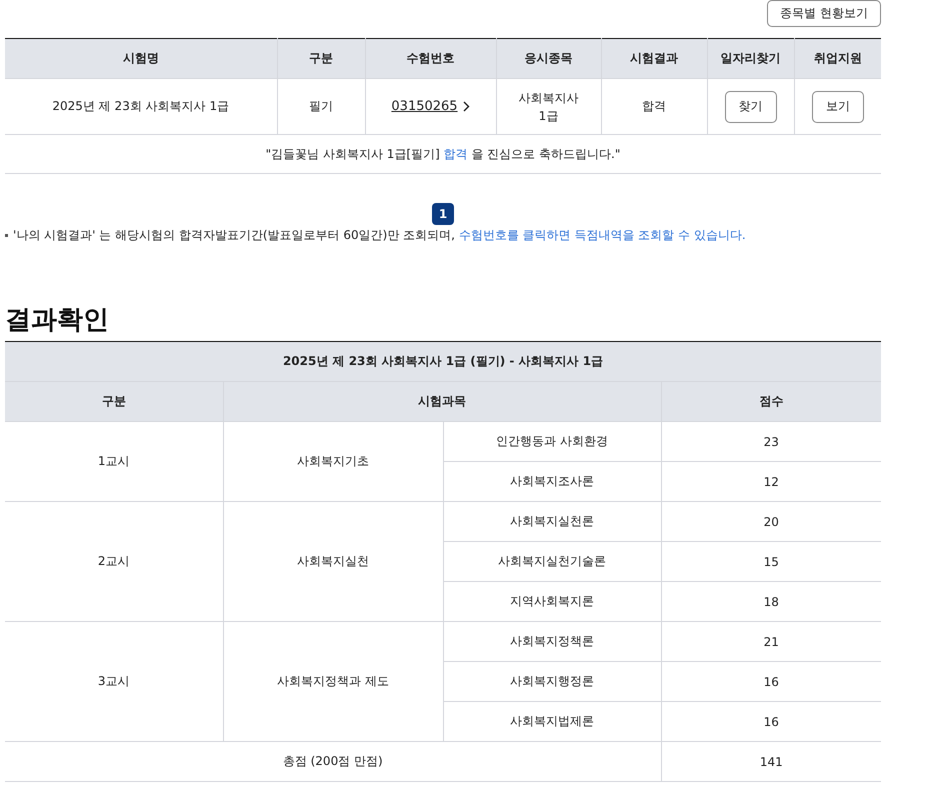  What do you see at coordinates (552, 642) in the screenshot?
I see `table-cell: 사회복지정책론` at bounding box center [552, 642].